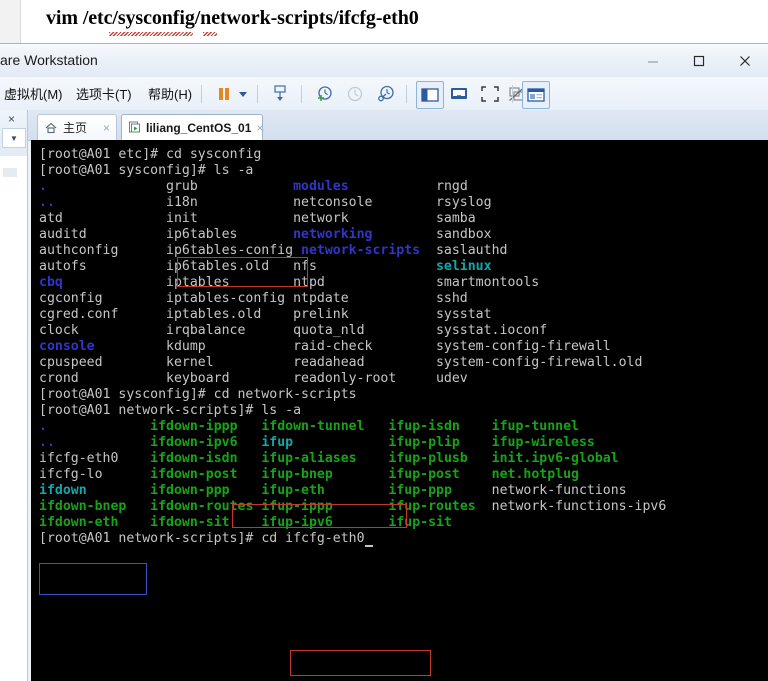  I want to click on terminal-line: cgred.conf iptables.old prelink sysstat, so click(352, 315).